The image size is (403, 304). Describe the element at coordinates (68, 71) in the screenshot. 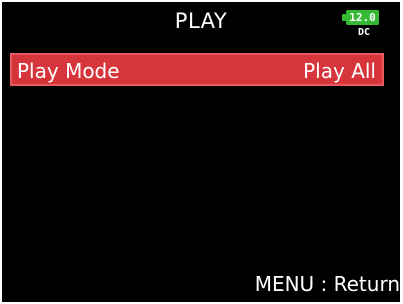

I see `menu-item-label: Play Mode` at that location.